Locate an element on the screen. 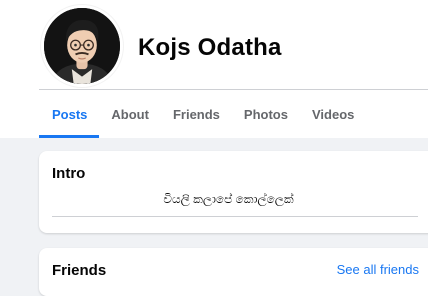  intro-bio: වියලි කලාපේ කොල්ලෙක් is located at coordinates (228, 199).